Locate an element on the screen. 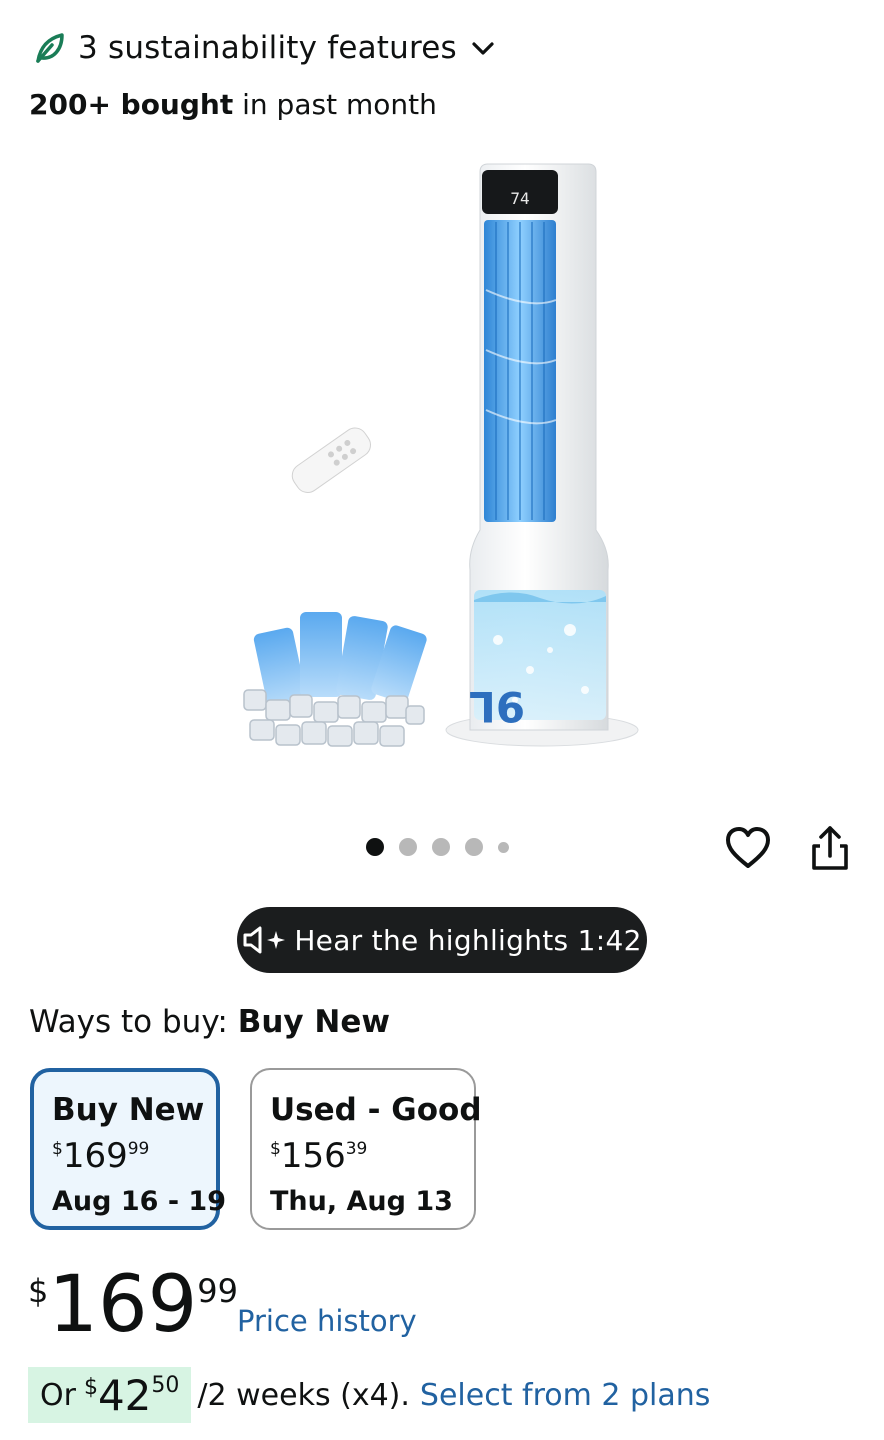 The image size is (884, 1440). installment-terms: /2 weeks (x4). is located at coordinates (303, 1395).